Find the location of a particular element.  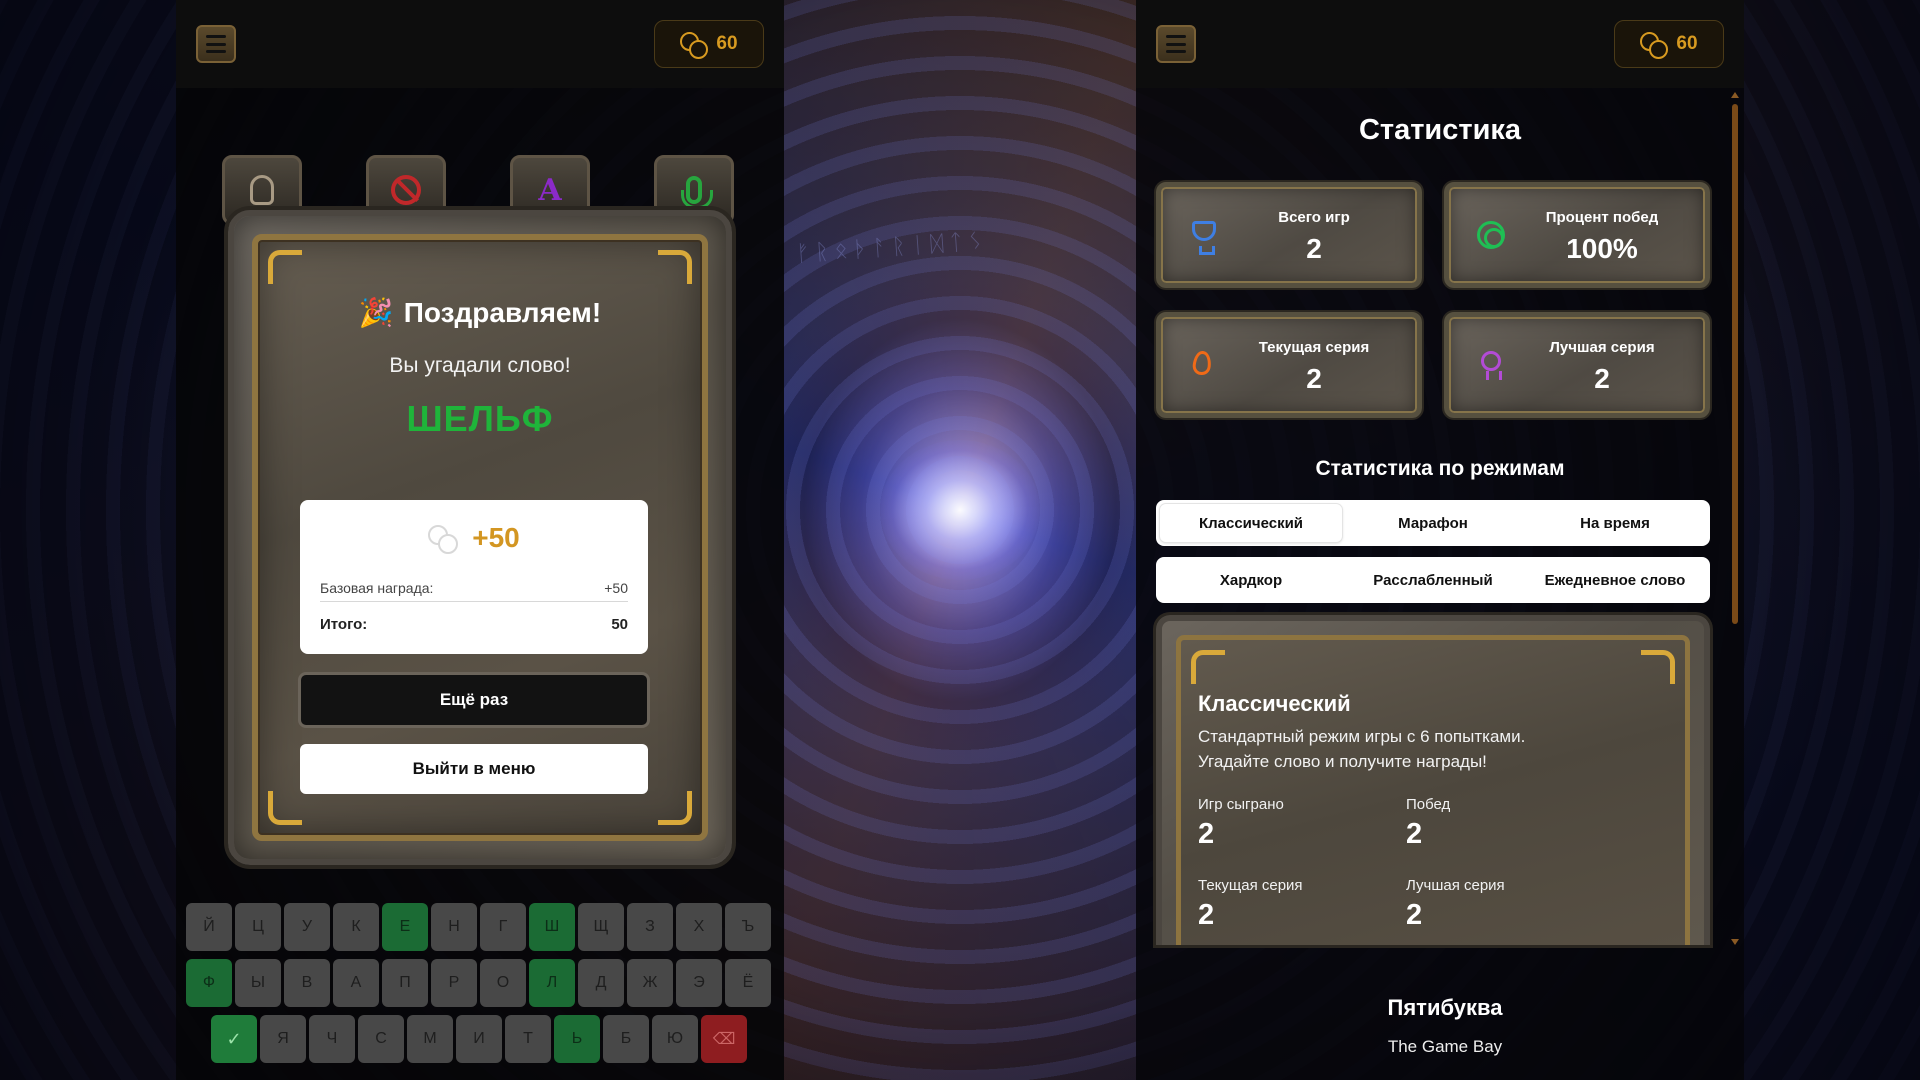

key-6: И is located at coordinates (479, 1039).